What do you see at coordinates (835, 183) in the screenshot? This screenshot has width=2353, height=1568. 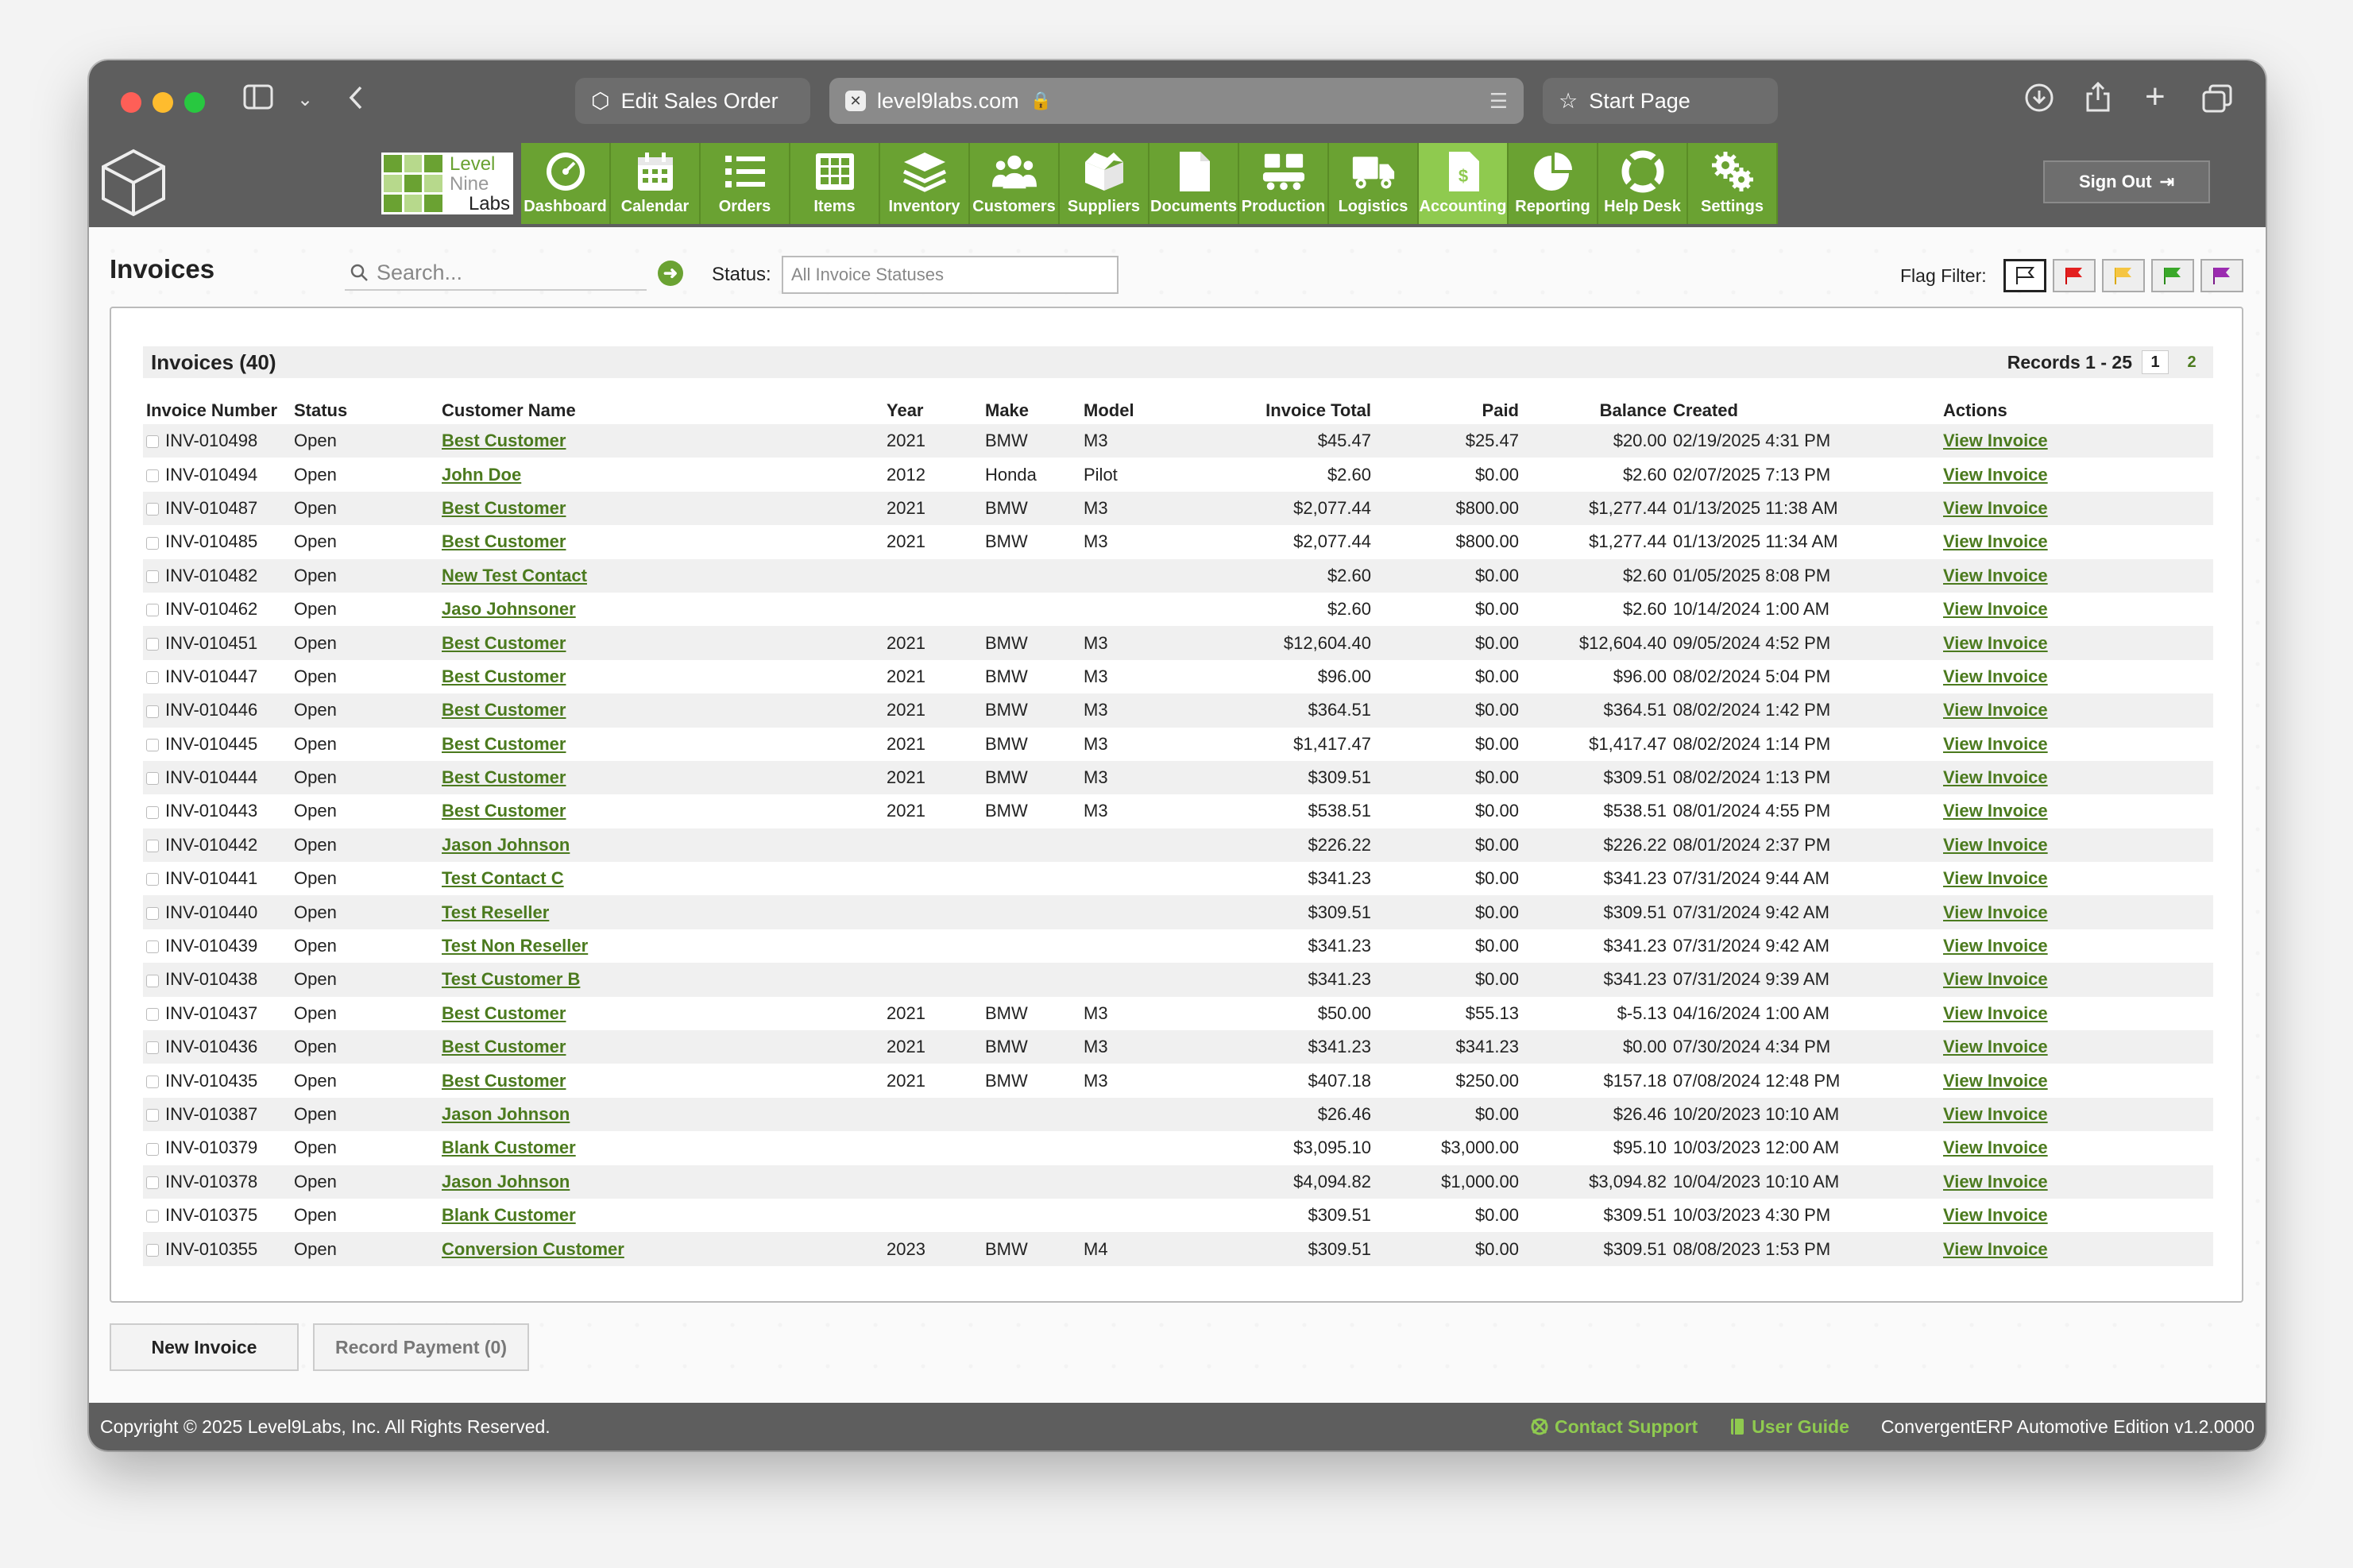 I see `nav-item-items: Items` at bounding box center [835, 183].